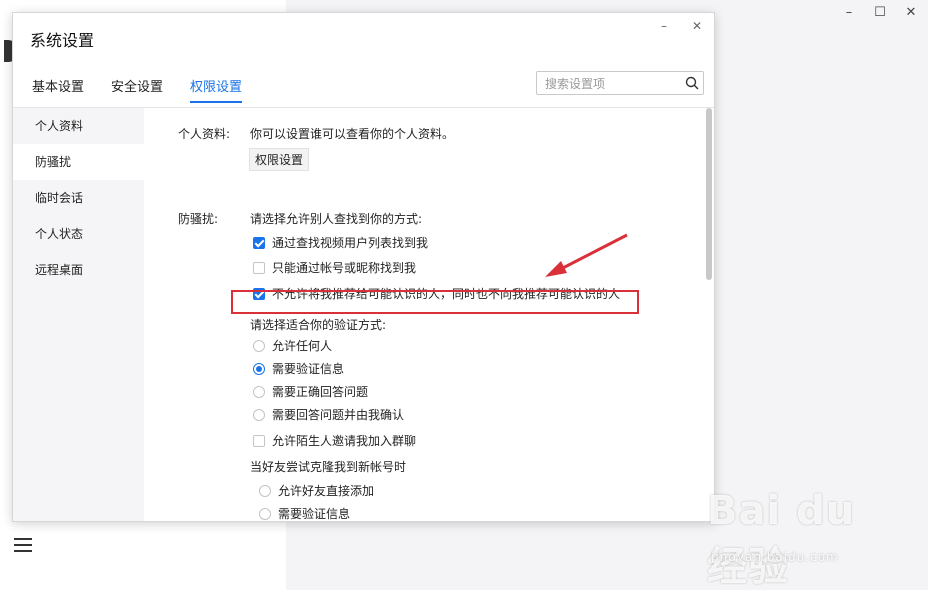 The image size is (928, 592). I want to click on nav-item-status: 个人状态, so click(78, 234).